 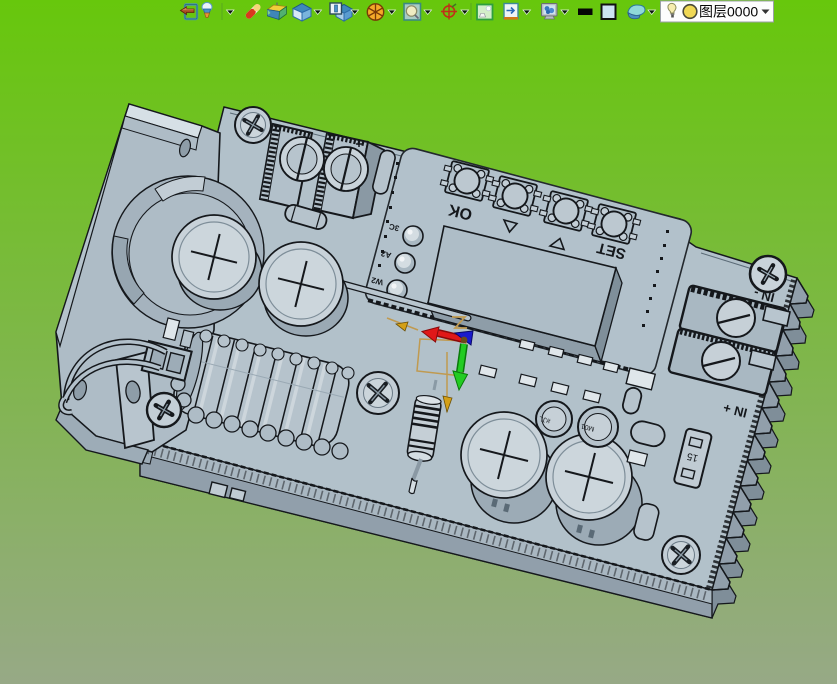 I want to click on svg-text: 图层0000, so click(x=728, y=12).